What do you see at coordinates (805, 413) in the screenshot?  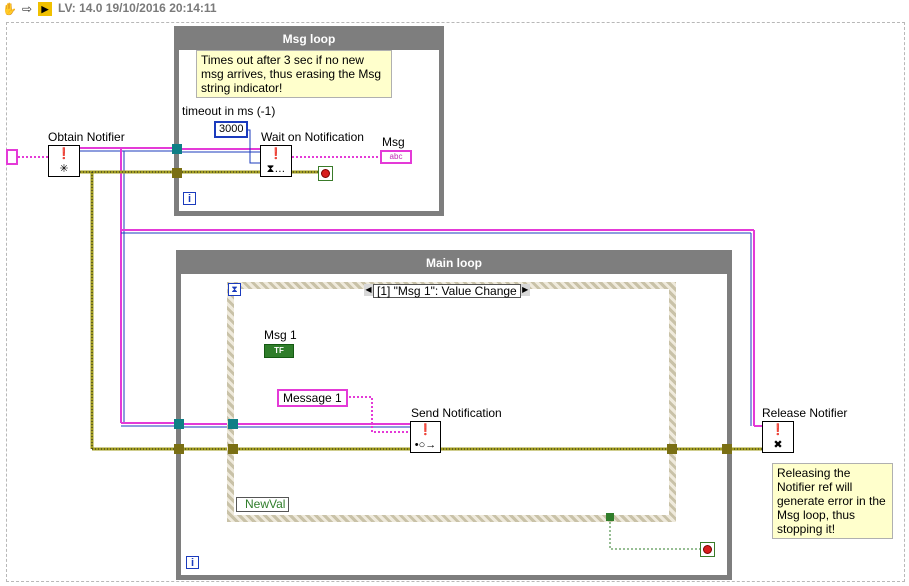 I see `release-notifier-label: Release Notifier` at bounding box center [805, 413].